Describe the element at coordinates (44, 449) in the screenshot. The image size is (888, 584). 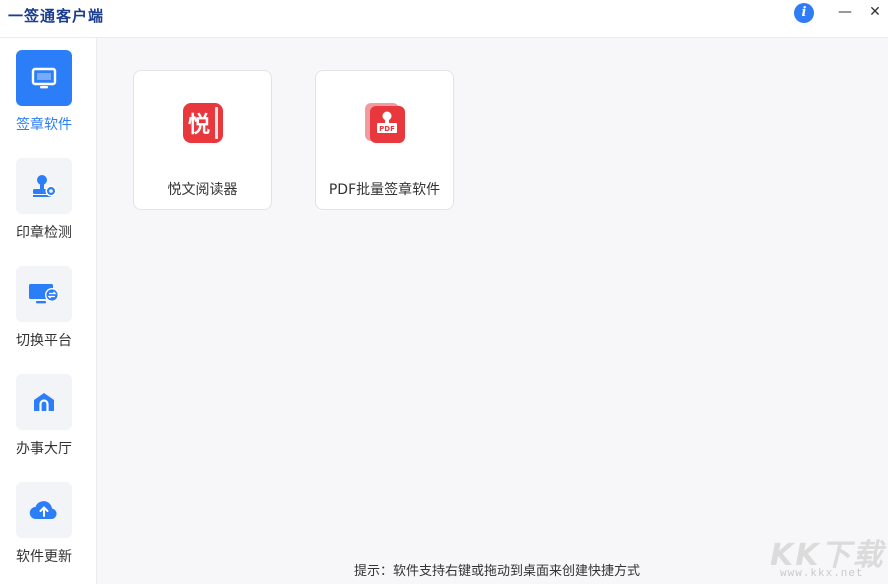
I see `sidebar-item-label: 办事大厅` at that location.